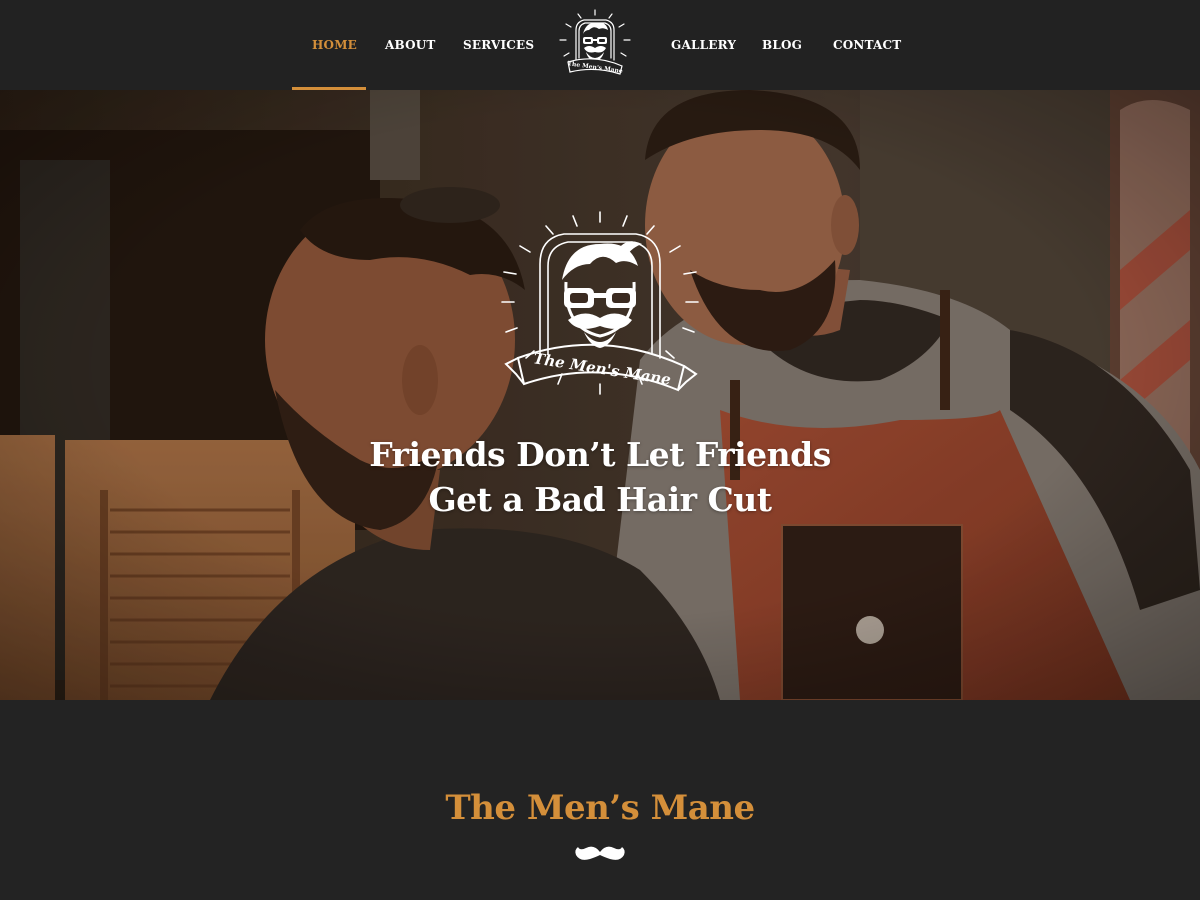  I want to click on nav-item-gallery: GALLERY, so click(703, 45).